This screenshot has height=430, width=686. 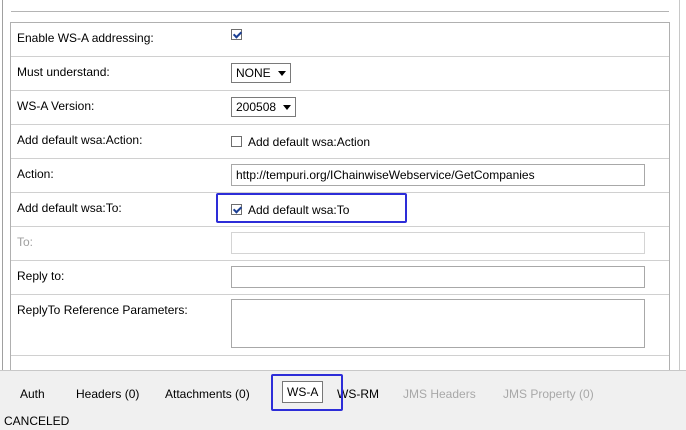 I want to click on action-label: Action:, so click(x=35, y=174).